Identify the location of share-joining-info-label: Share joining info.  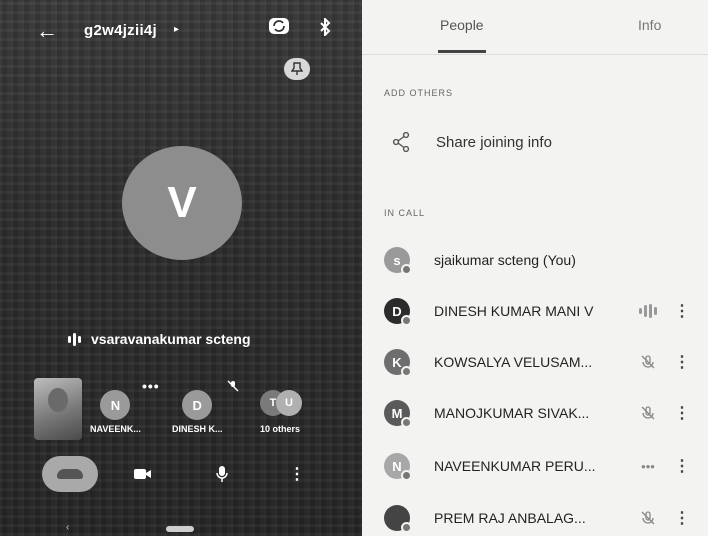
(494, 142).